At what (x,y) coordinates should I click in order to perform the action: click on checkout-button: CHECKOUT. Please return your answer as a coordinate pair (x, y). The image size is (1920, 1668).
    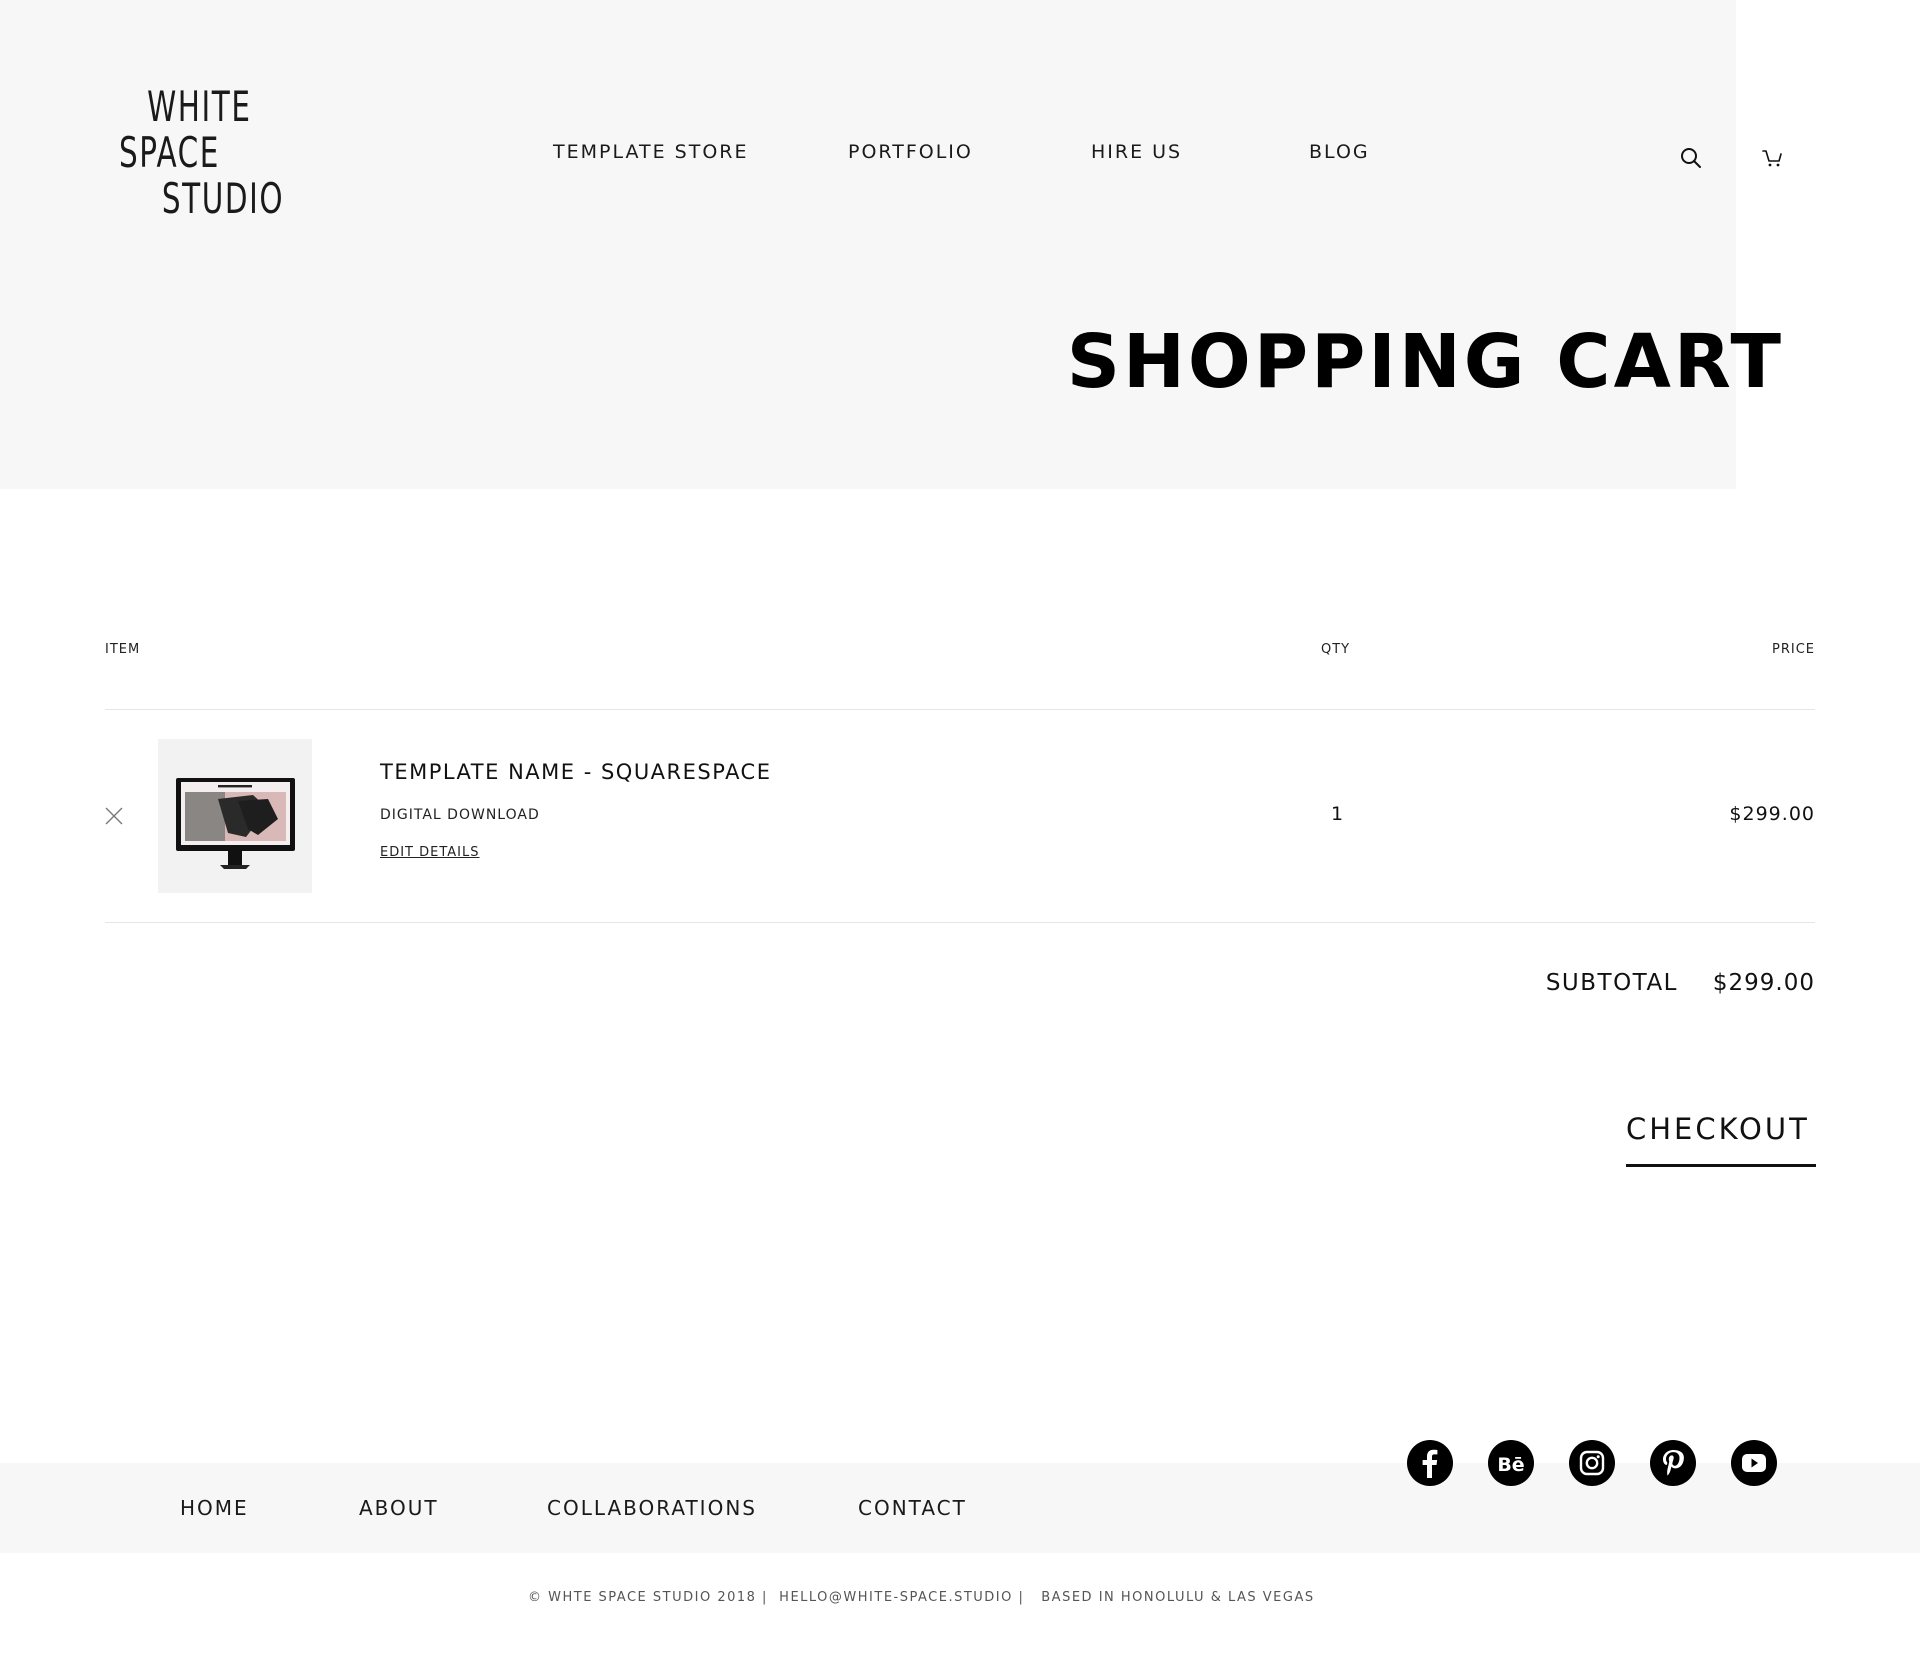
    Looking at the image, I should click on (1721, 1139).